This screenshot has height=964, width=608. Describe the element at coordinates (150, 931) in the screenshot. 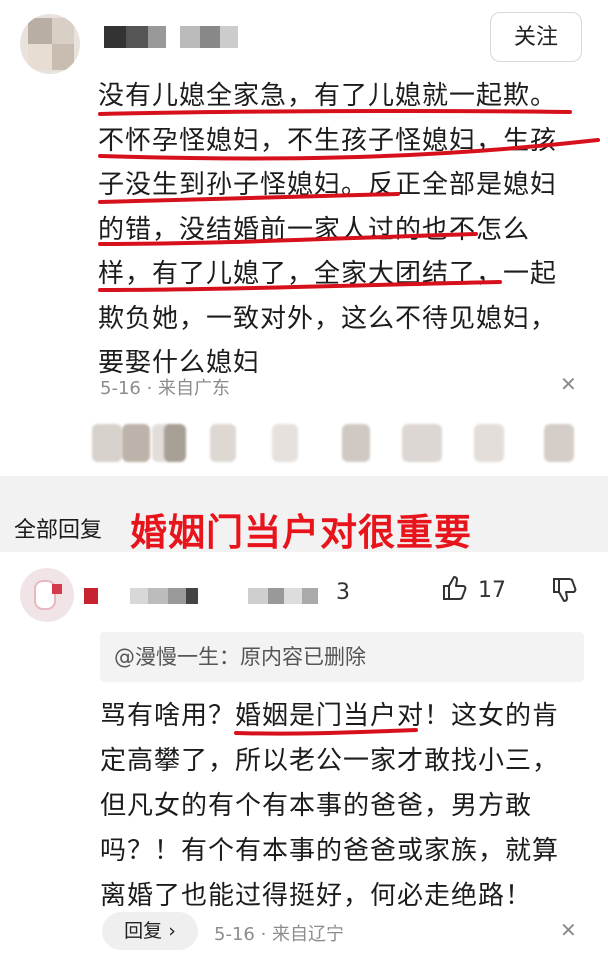

I see `reply-button: 回复 ›` at that location.